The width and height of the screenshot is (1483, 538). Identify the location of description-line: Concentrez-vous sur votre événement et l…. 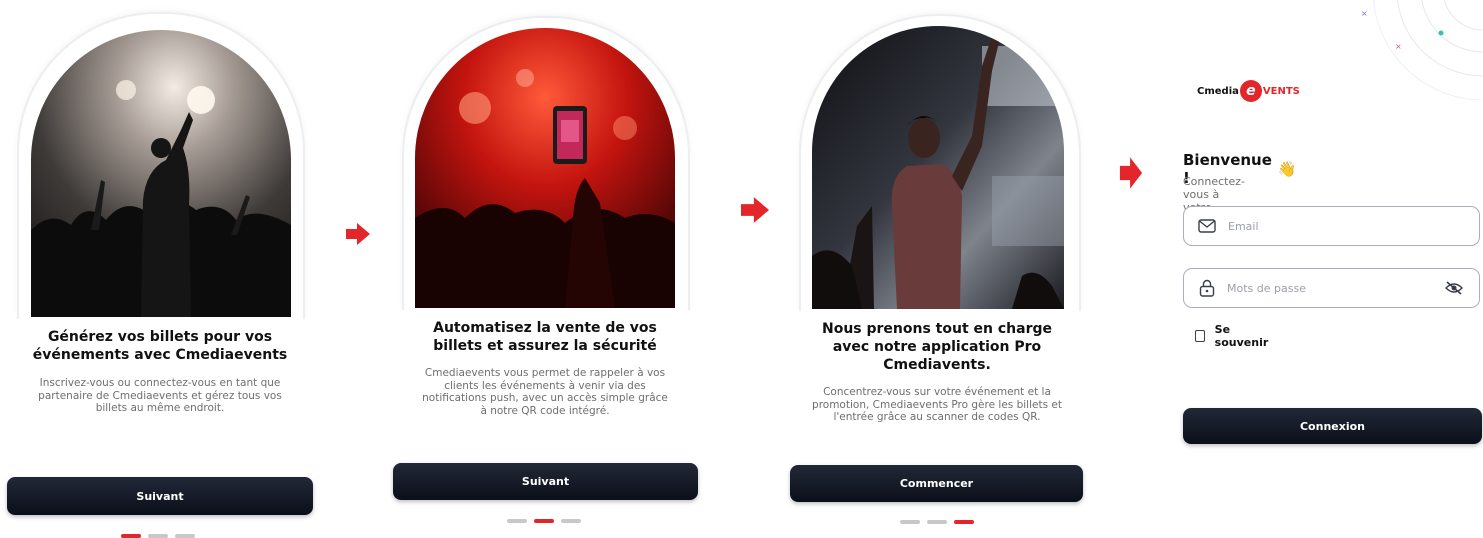
(937, 392).